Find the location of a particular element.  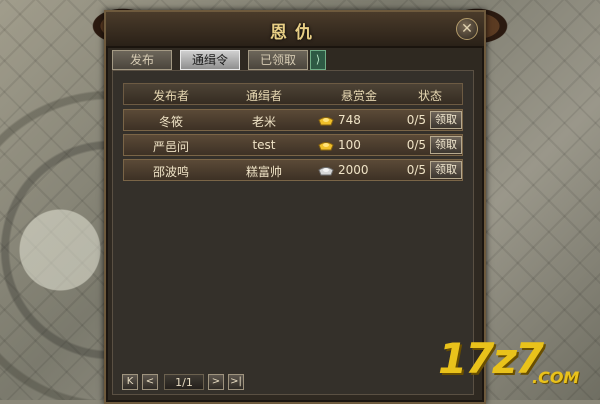

header-status: 状态 is located at coordinates (429, 96).